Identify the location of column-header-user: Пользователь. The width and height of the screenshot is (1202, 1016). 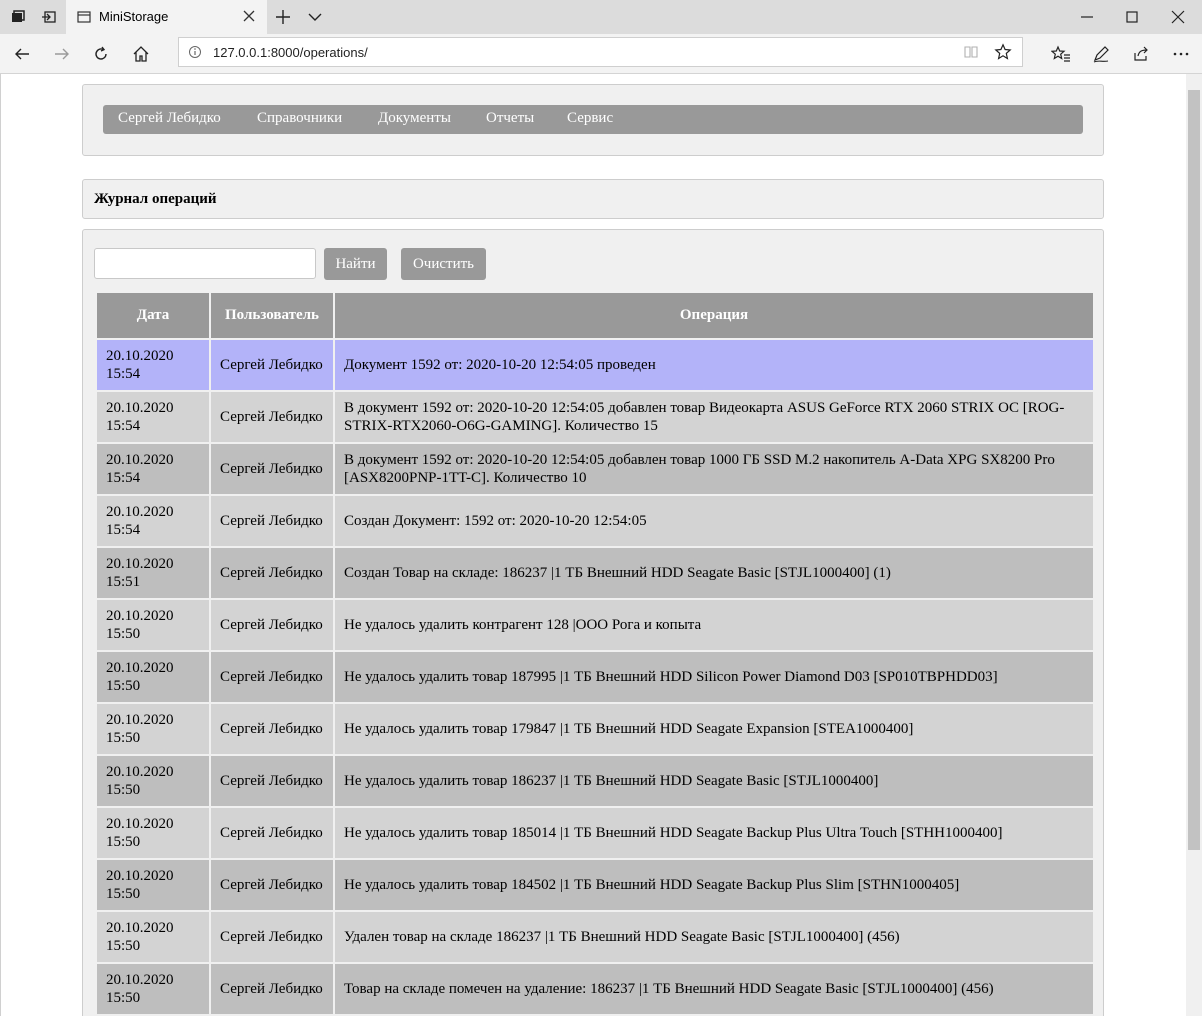
(272, 315).